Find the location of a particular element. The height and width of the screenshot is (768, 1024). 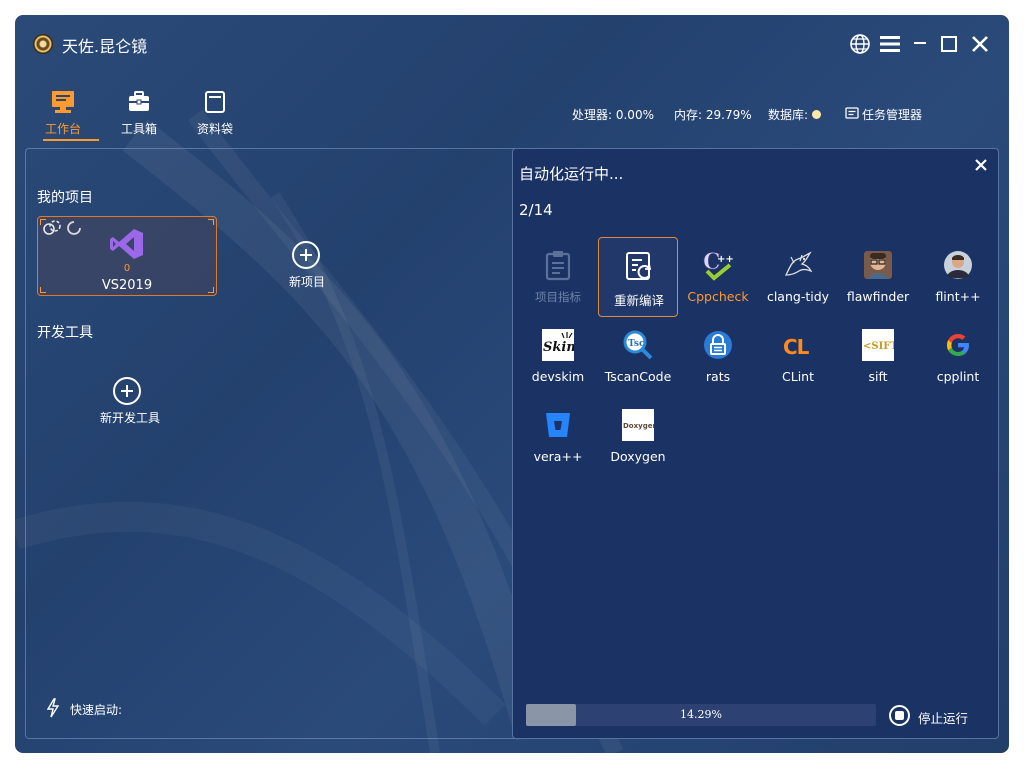

new-devtool-label: 新开发工具 is located at coordinates (129, 418).